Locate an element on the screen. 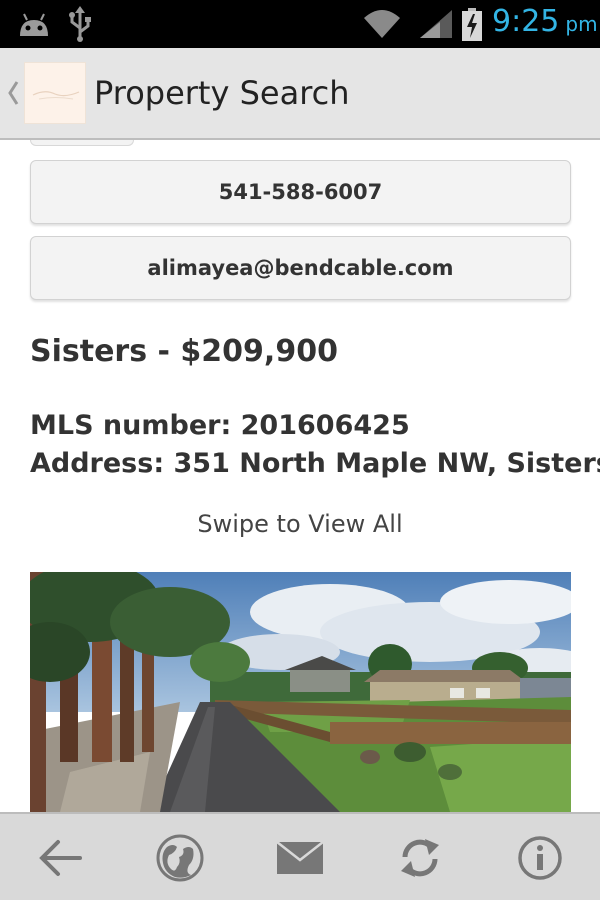  signal-icon is located at coordinates (436, 24).